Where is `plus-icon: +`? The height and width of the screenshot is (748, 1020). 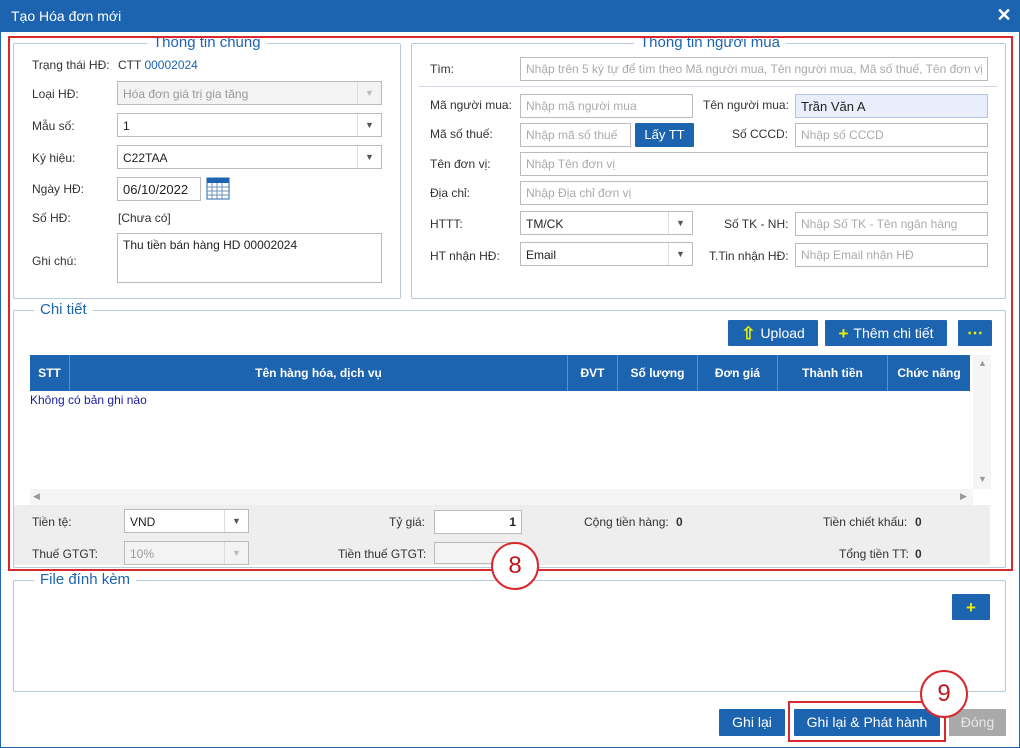
plus-icon: + is located at coordinates (971, 607).